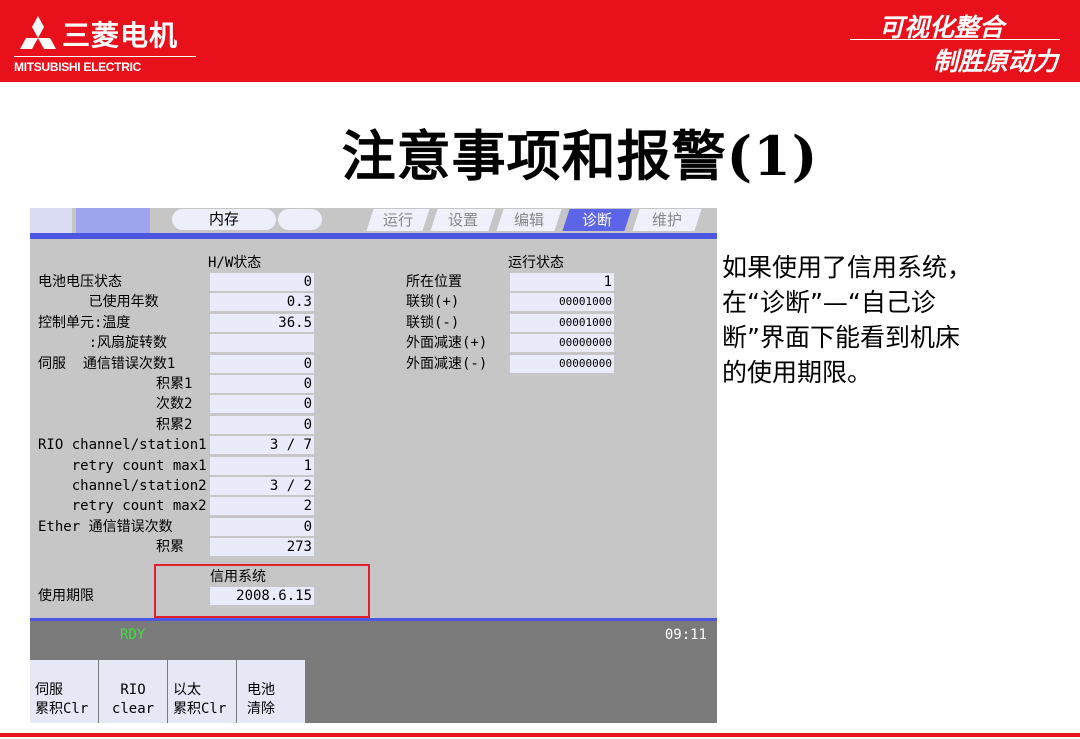  I want to click on hw-row-label: 积累1, so click(115, 384).